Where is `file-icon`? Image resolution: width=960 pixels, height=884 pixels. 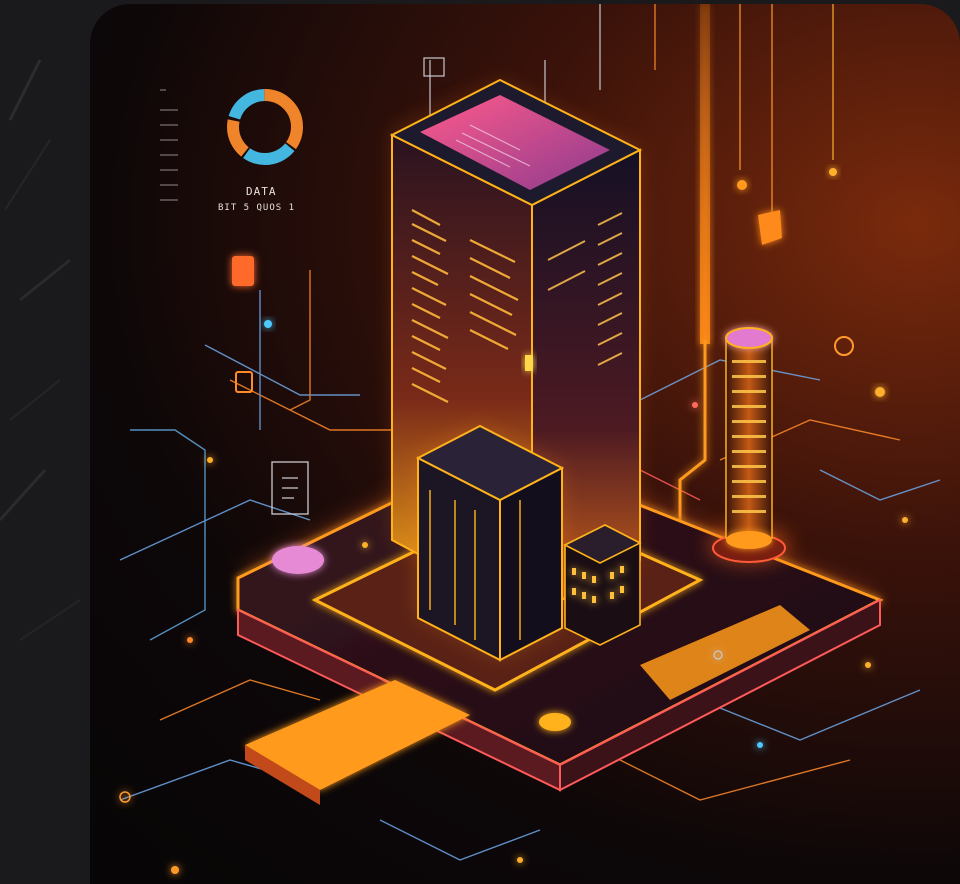
file-icon is located at coordinates (244, 382).